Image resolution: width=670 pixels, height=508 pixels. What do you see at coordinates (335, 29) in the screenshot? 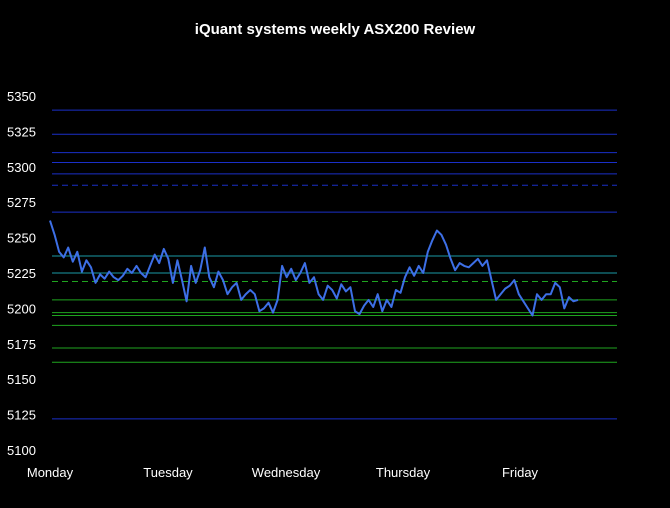
I see `chart-title: iQuant systems weekly ASX200 Review` at bounding box center [335, 29].